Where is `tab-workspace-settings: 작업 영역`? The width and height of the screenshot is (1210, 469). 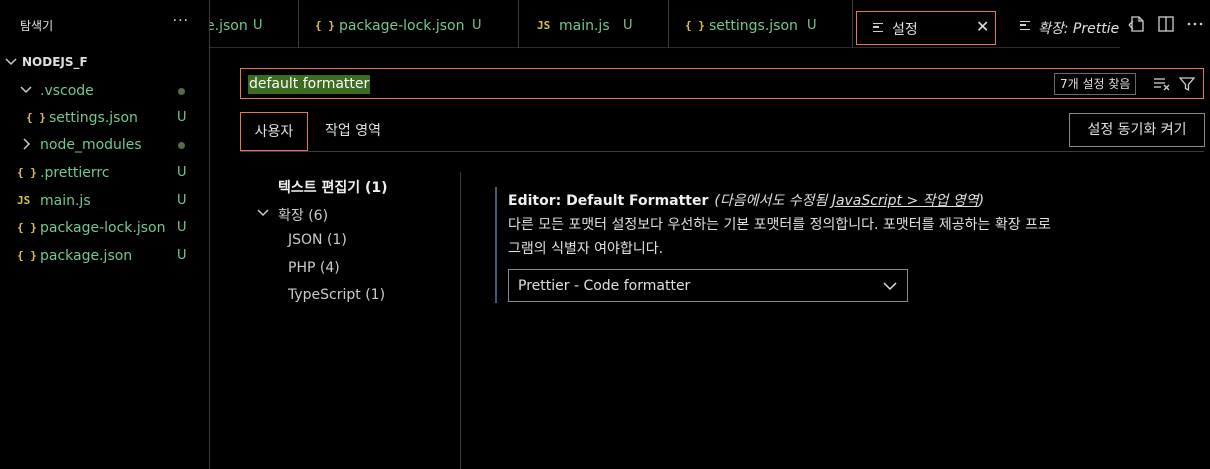
tab-workspace-settings: 작업 영역 is located at coordinates (353, 132).